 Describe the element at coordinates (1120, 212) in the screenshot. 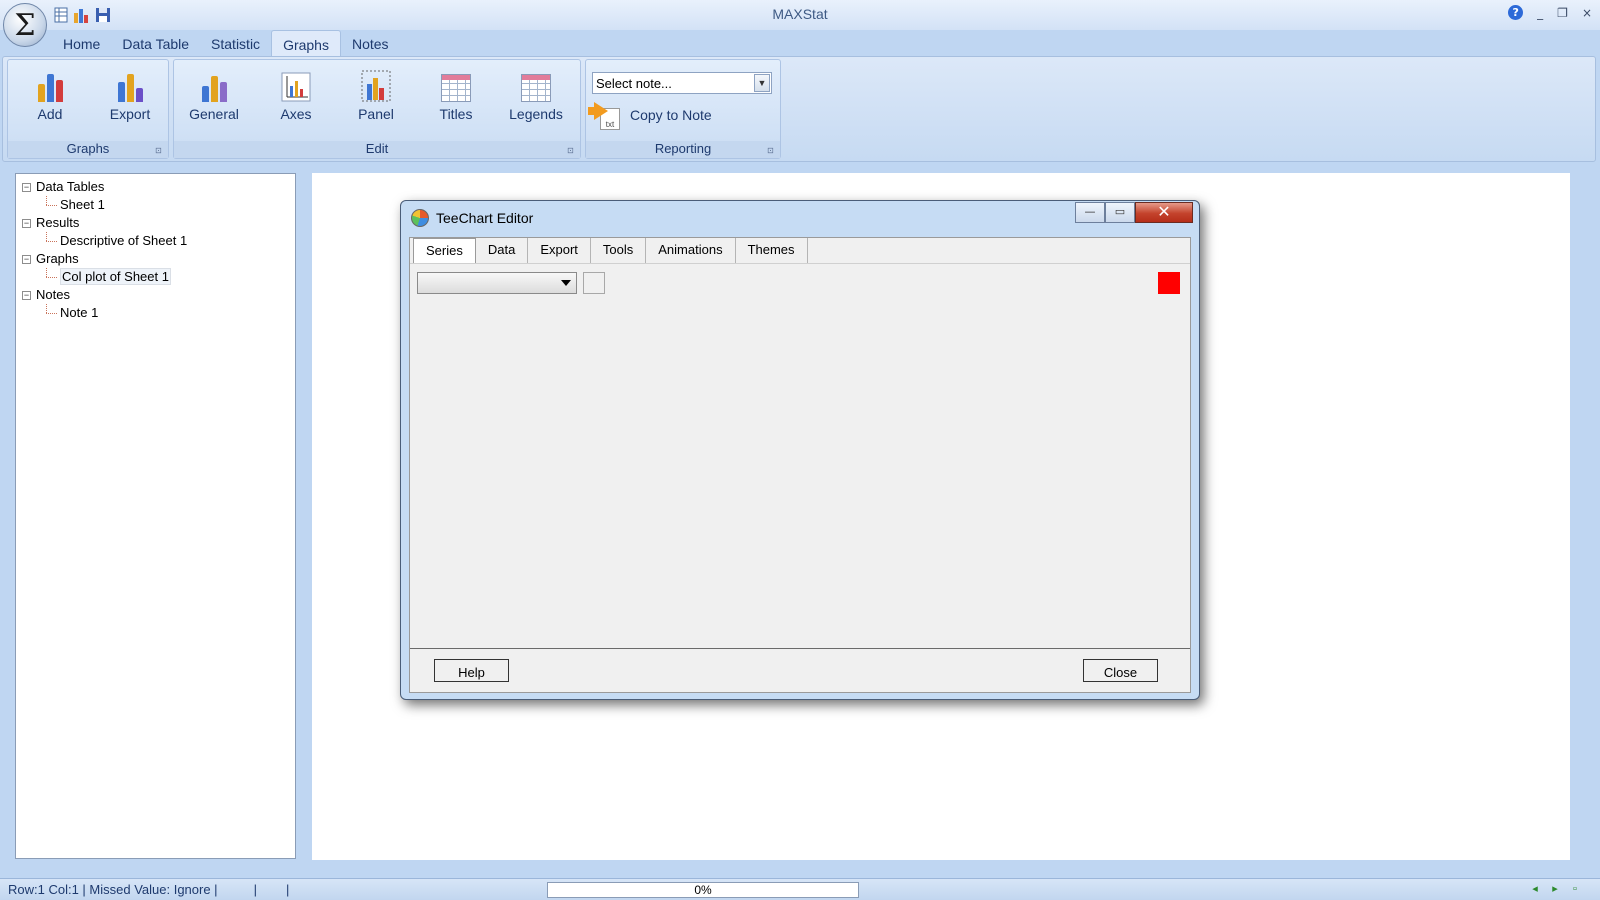

I see `dialog-maximize-button: ▭` at that location.